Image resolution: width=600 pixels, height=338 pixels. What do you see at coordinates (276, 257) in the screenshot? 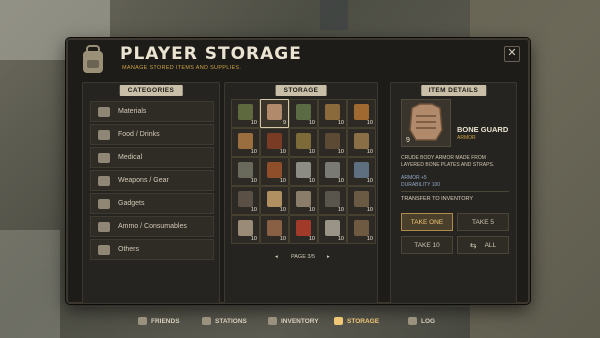
I see `pager-prev-button: ◂` at bounding box center [276, 257].